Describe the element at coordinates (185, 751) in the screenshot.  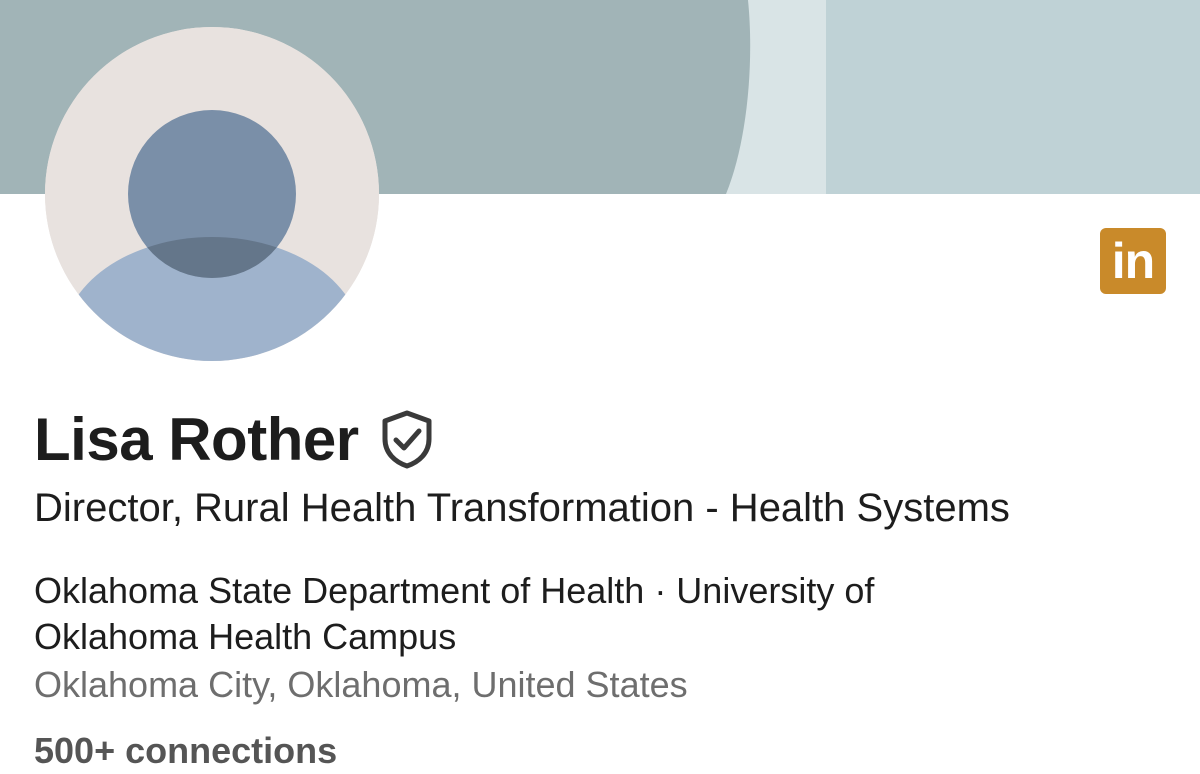
I see `profile-connections: 500+ connections` at that location.